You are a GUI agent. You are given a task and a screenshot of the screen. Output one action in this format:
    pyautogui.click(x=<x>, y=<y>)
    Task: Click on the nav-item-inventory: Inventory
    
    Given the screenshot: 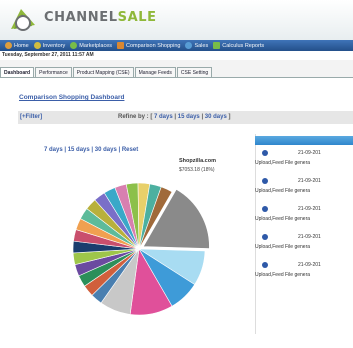 What is the action you would take?
    pyautogui.click(x=49, y=45)
    